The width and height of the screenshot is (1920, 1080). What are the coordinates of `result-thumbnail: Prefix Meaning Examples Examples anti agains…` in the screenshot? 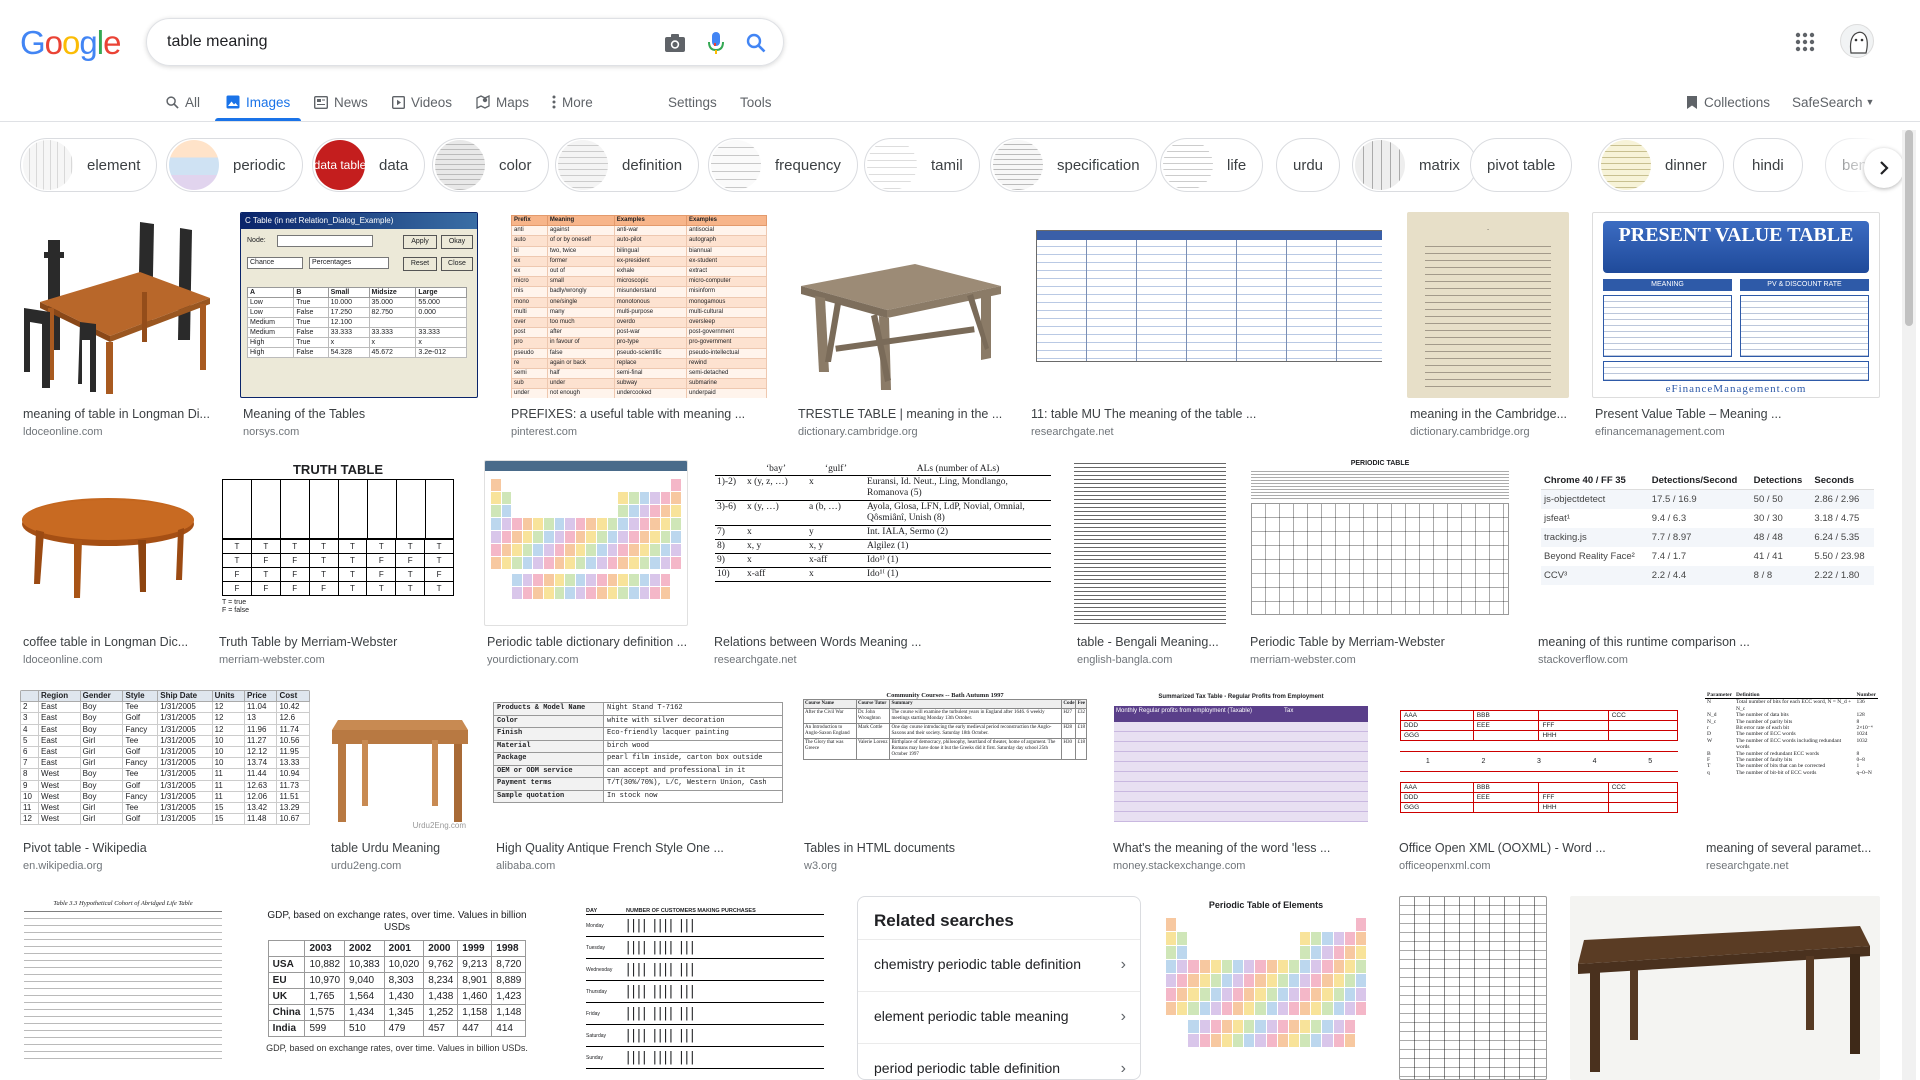 It's located at (640, 305).